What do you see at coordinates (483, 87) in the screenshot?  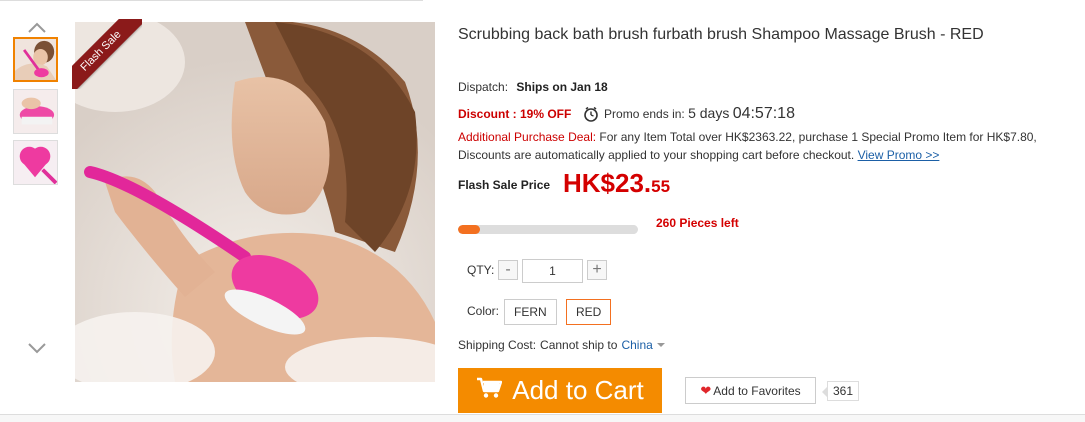 I see `dispatch-label: Dispatch:` at bounding box center [483, 87].